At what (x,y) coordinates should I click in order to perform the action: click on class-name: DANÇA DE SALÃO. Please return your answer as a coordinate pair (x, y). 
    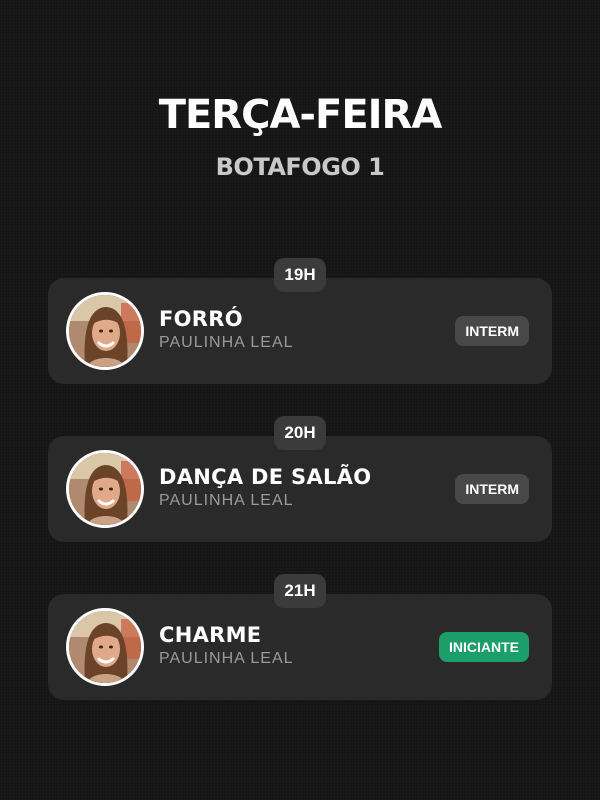
    Looking at the image, I should click on (265, 477).